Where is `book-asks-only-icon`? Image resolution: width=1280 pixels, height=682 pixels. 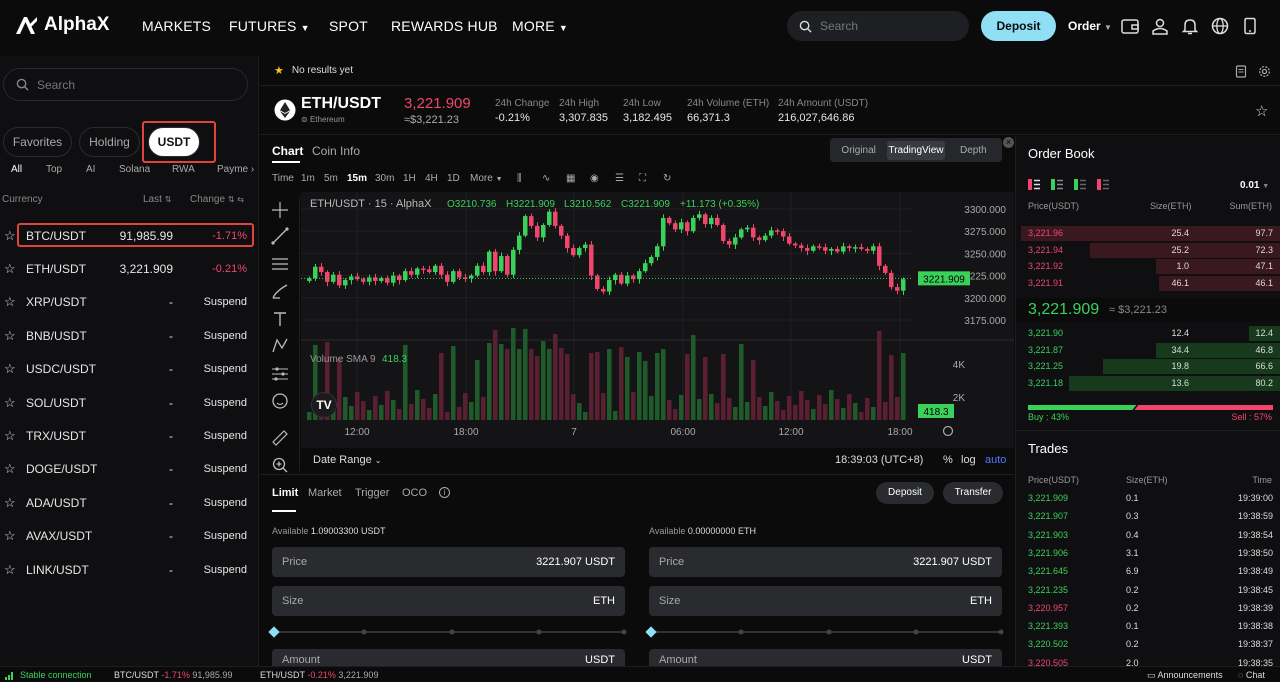
book-asks-only-icon is located at coordinates (1103, 184).